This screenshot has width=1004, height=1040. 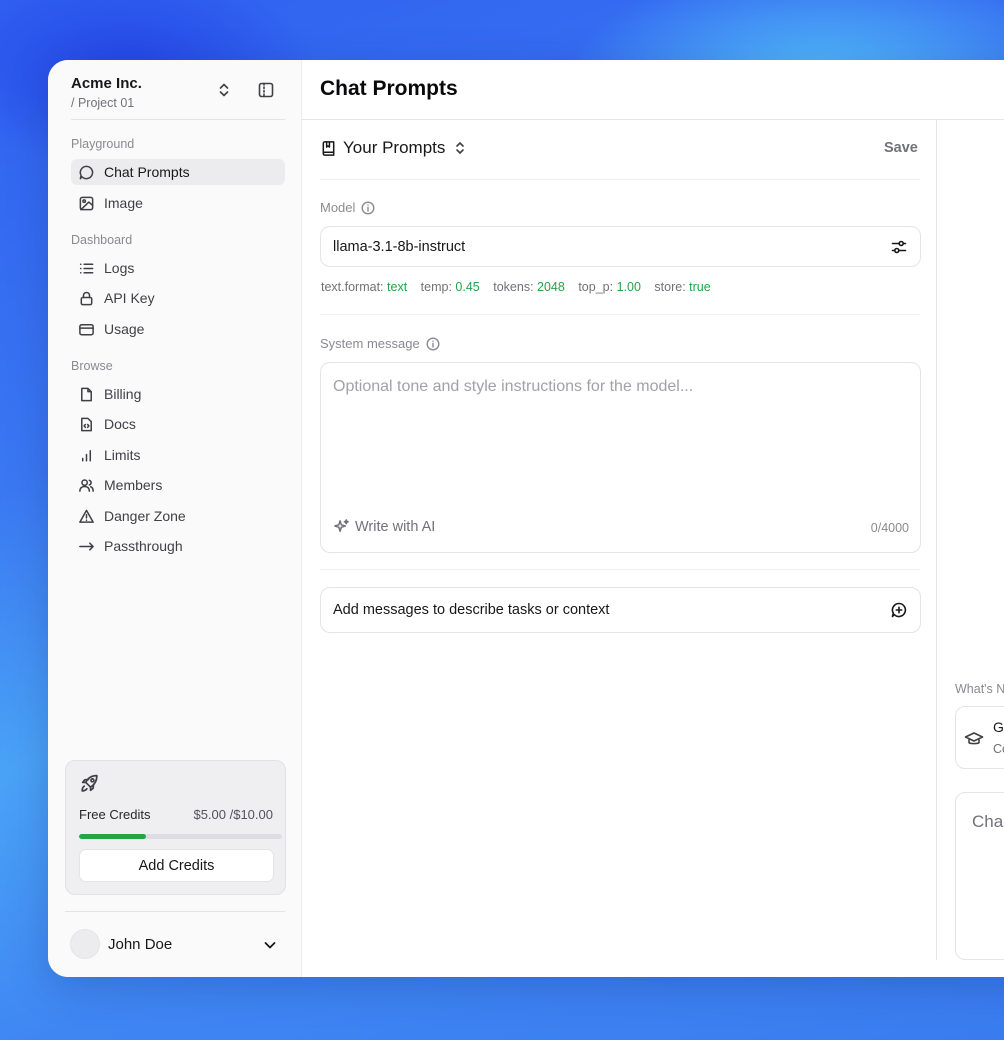 I want to click on workspace-switcher: Acme Inc. / Project 01, so click(x=106, y=92).